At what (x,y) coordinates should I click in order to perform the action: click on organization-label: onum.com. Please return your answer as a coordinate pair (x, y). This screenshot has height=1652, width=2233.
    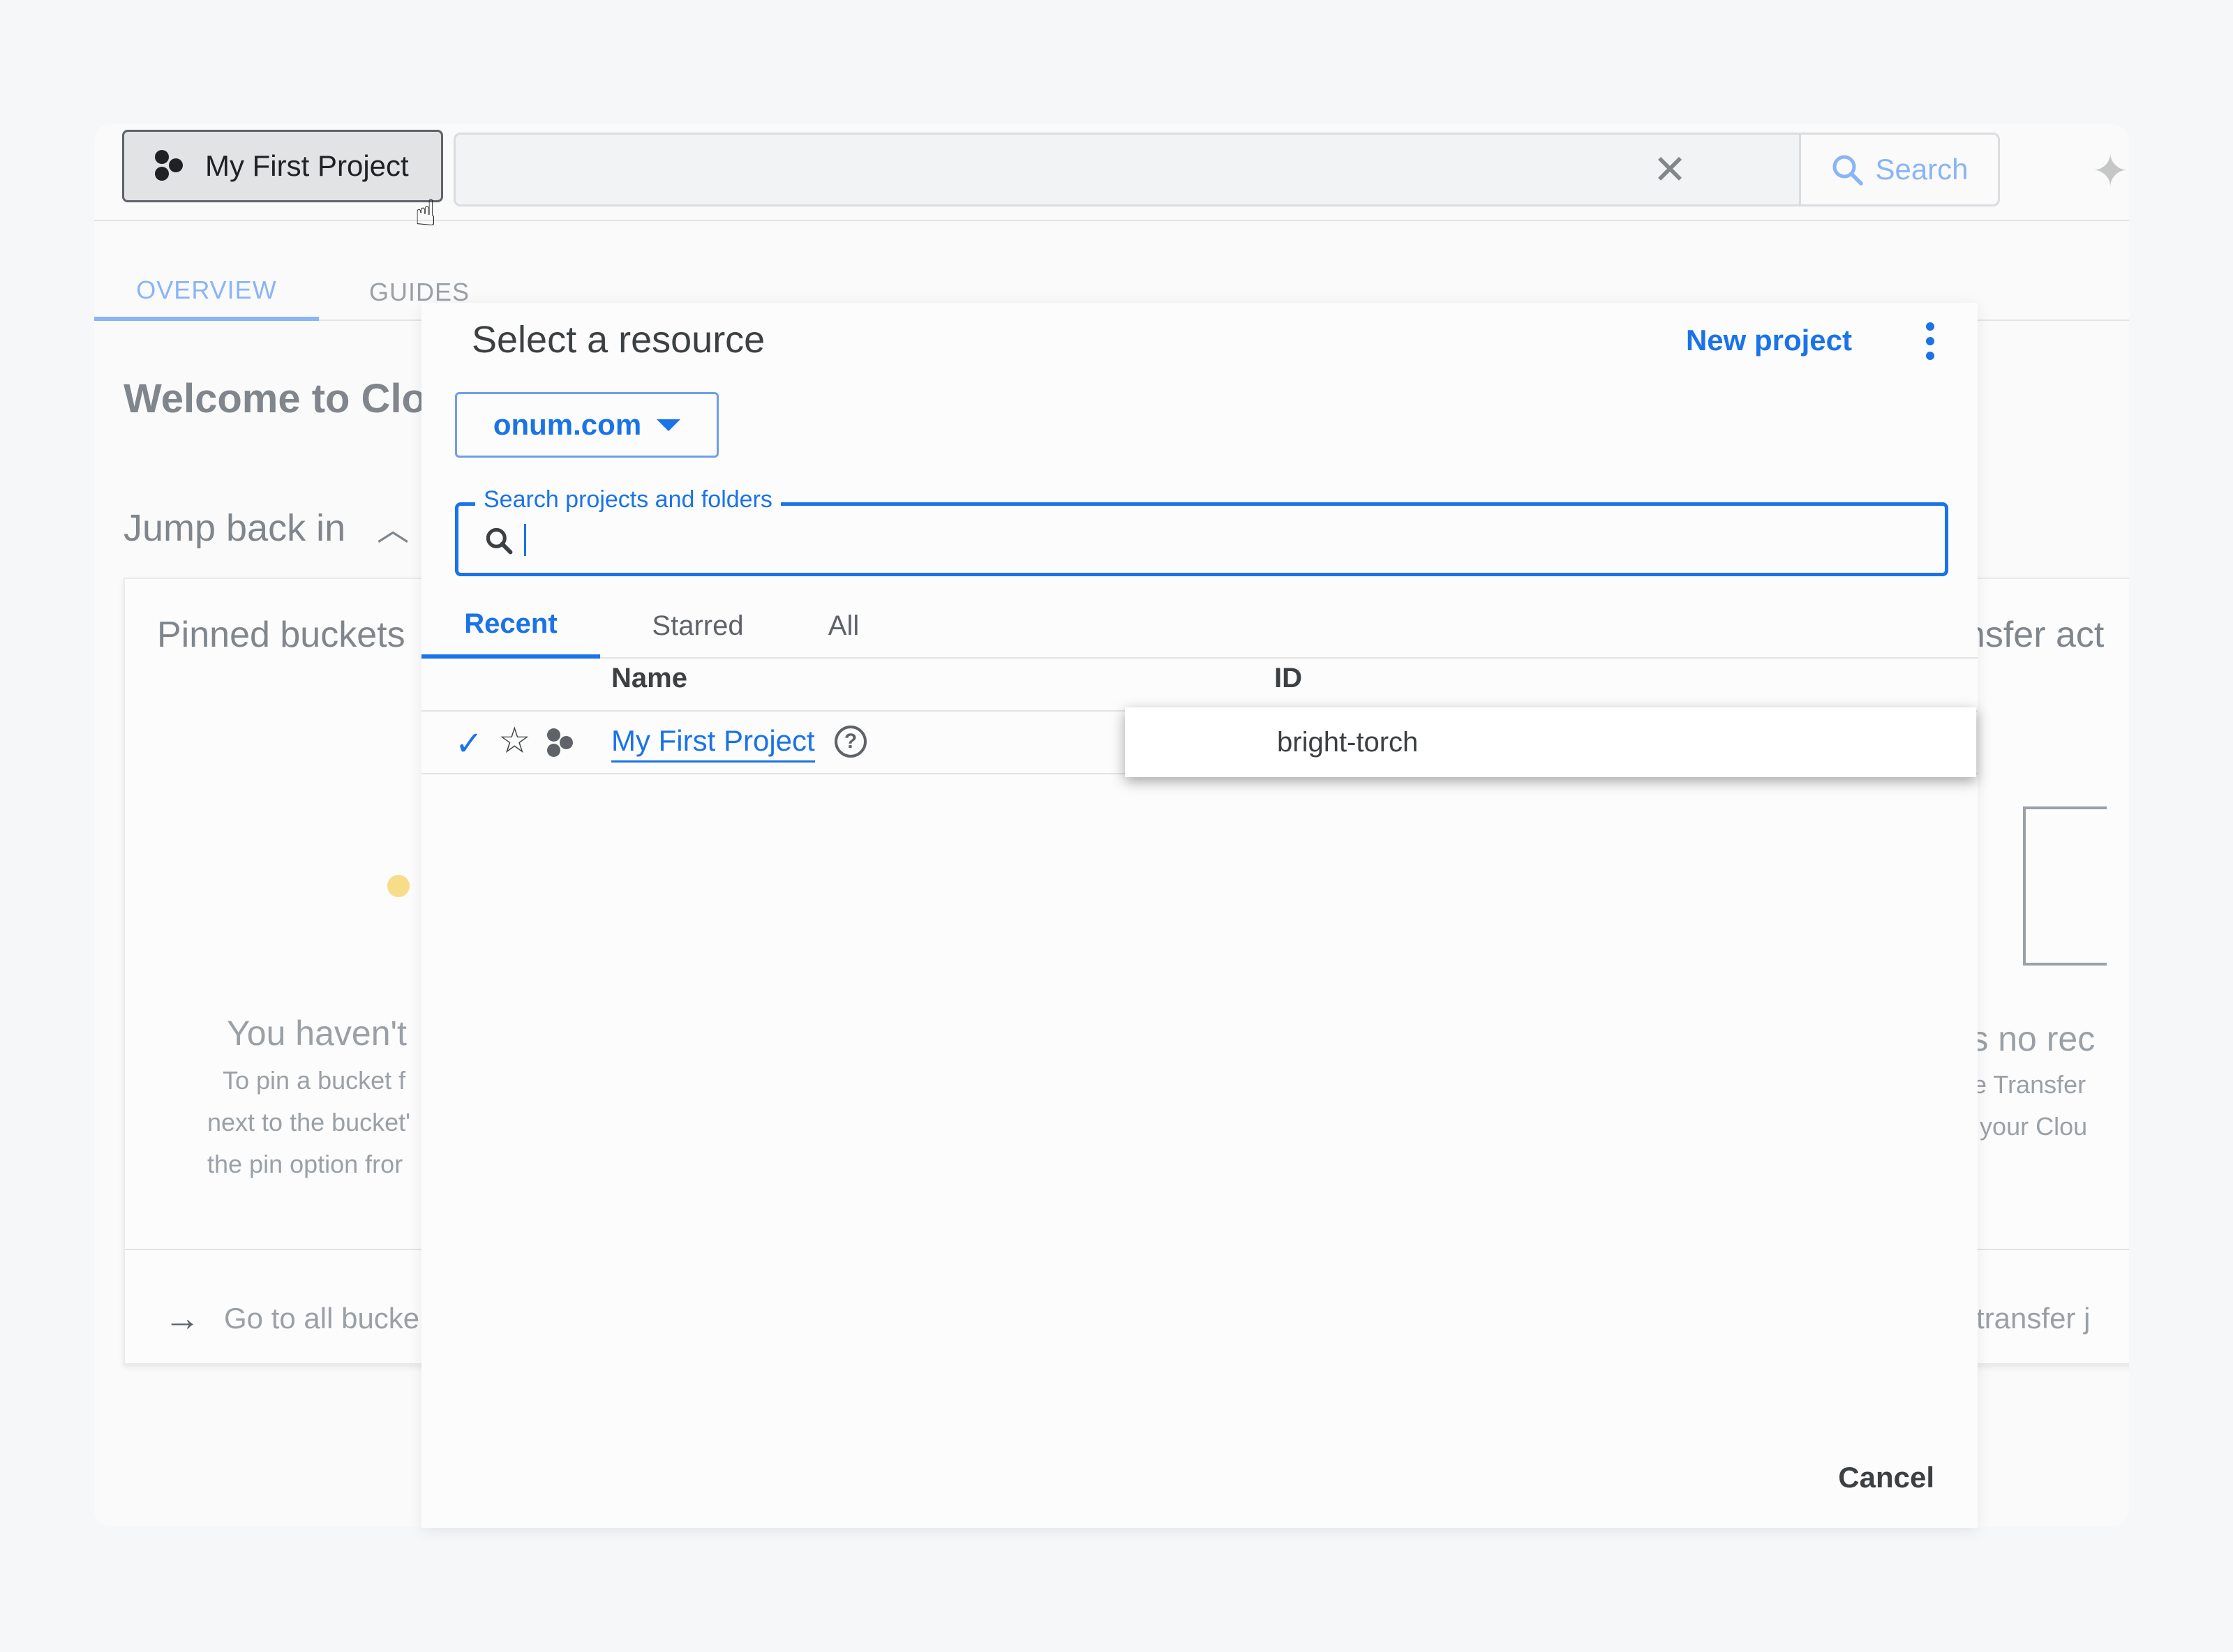
    Looking at the image, I should click on (567, 424).